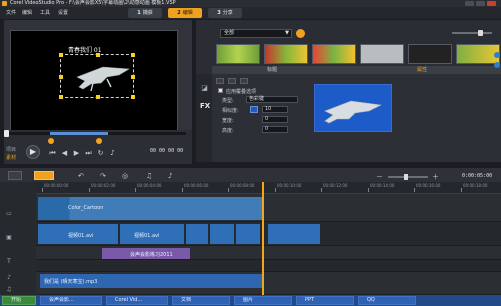 This screenshot has height=306, width=501. I want to click on title-track-icon: T, so click(9, 262).